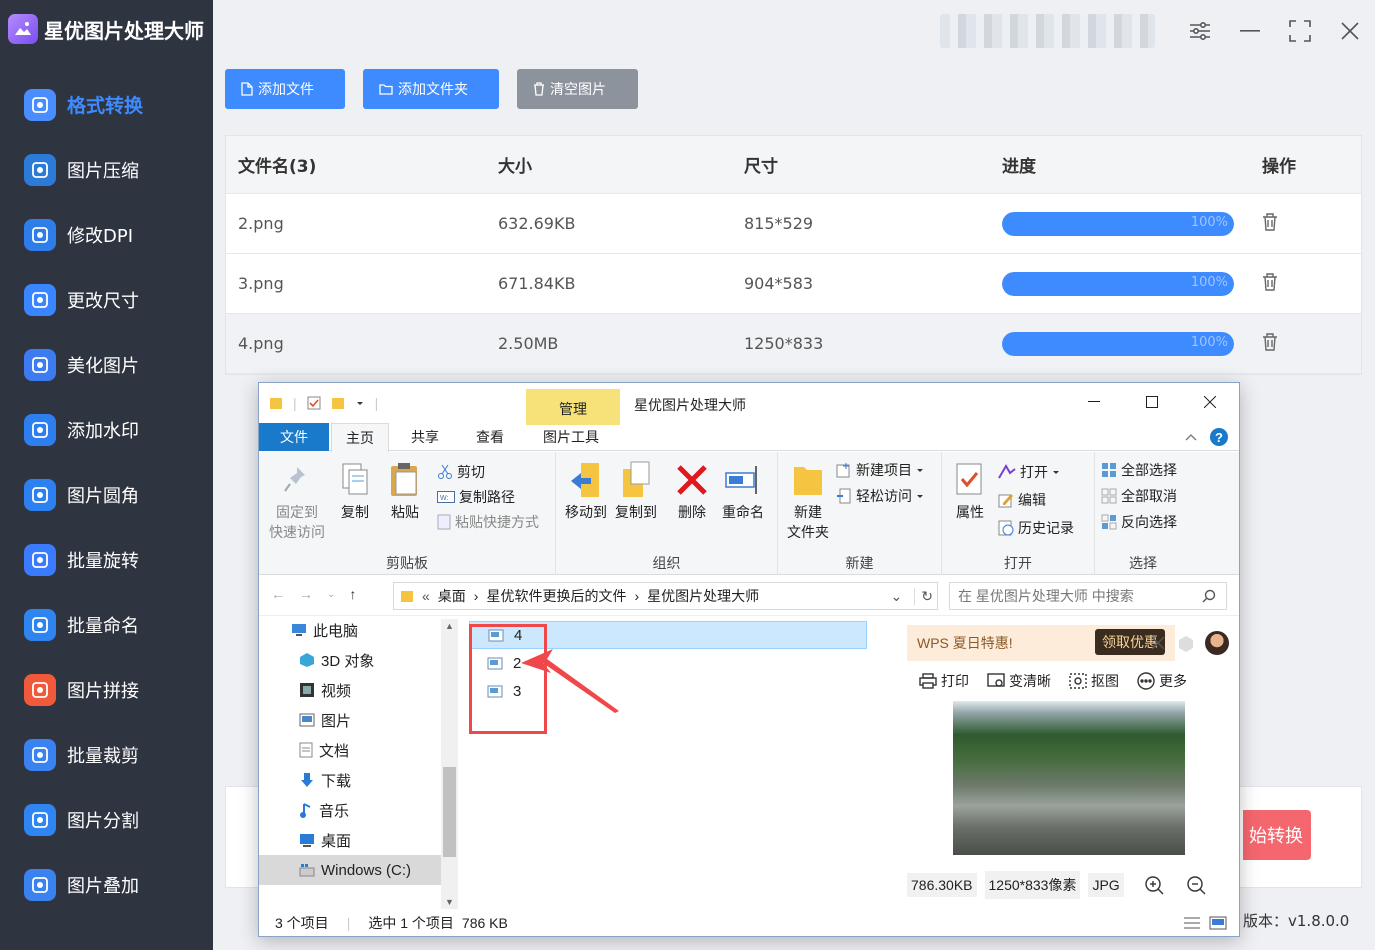 Image resolution: width=1375 pixels, height=950 pixels. What do you see at coordinates (452, 596) in the screenshot?
I see `breadcrumb-desktop: 桌面` at bounding box center [452, 596].